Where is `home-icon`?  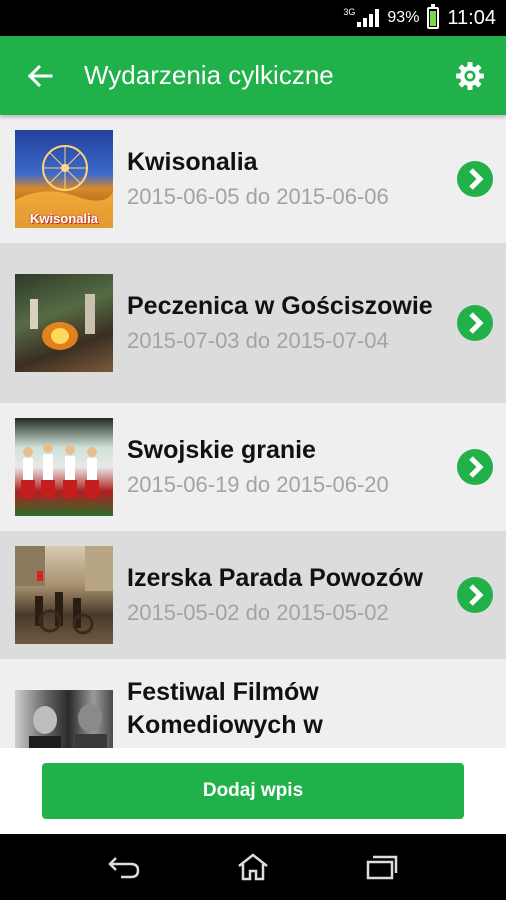
home-icon is located at coordinates (253, 867).